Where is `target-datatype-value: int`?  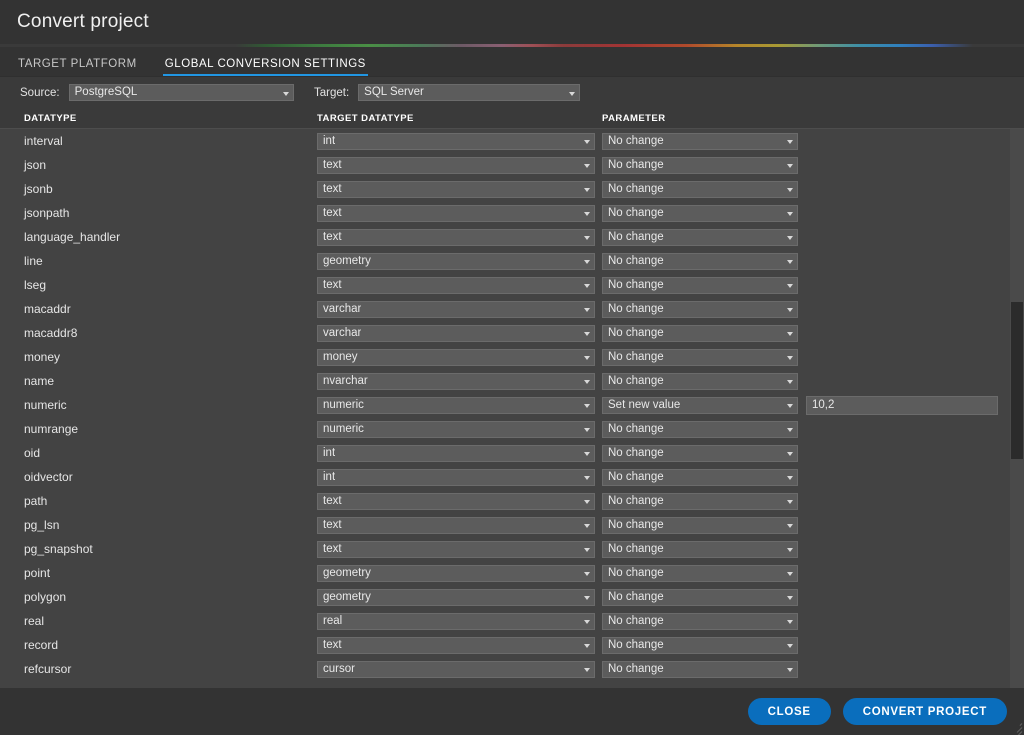 target-datatype-value: int is located at coordinates (329, 140).